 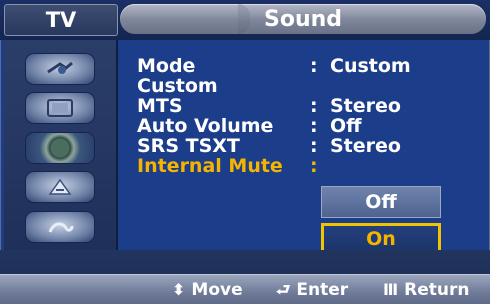 I want to click on internal-mute-dropdown: Off On, so click(x=381, y=221).